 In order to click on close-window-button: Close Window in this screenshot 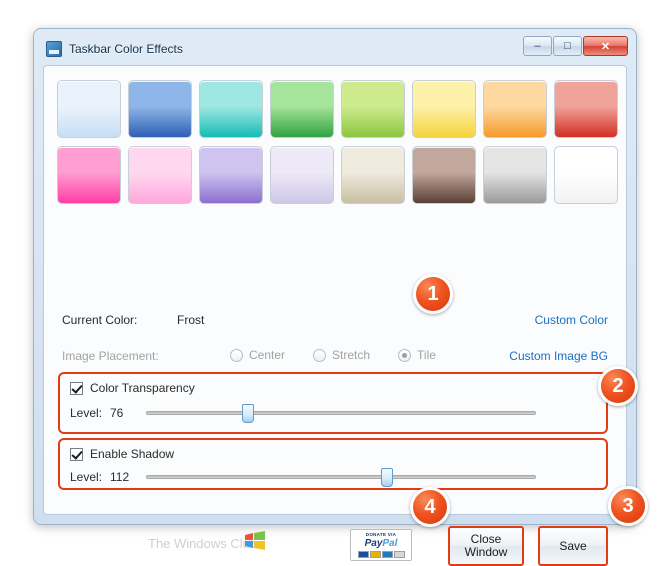, I will do `click(486, 546)`.